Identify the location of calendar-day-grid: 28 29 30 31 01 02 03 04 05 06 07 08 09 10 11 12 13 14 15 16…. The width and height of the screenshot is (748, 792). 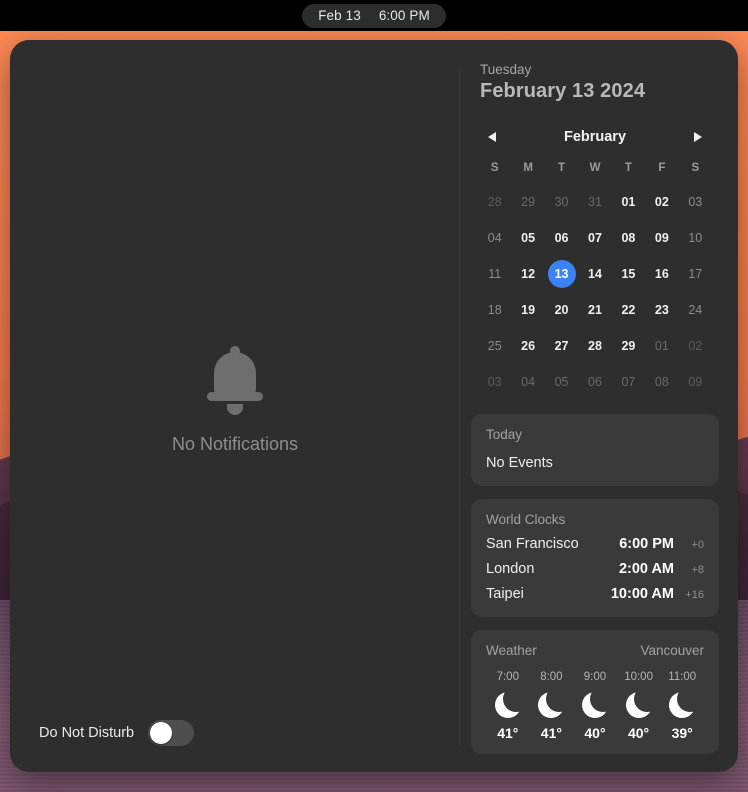
(595, 292).